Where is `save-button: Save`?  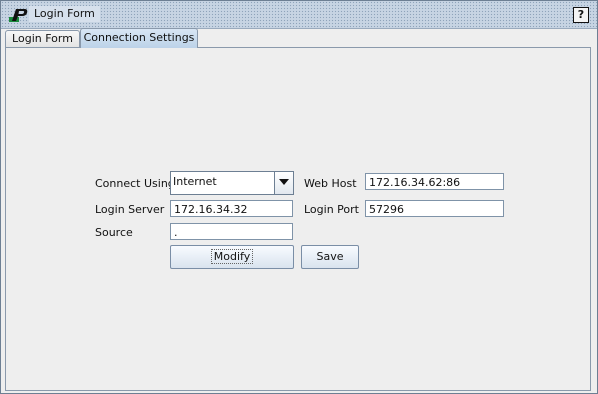 save-button: Save is located at coordinates (330, 257).